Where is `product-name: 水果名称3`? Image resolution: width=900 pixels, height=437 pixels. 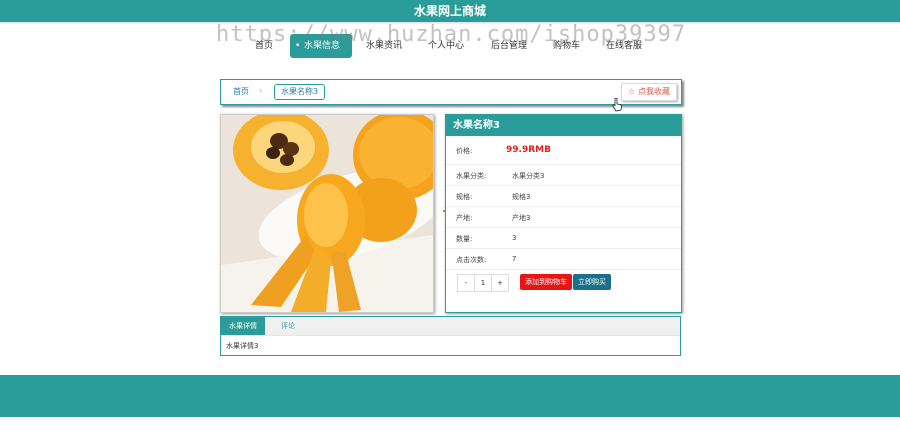
product-name: 水果名称3 is located at coordinates (563, 125).